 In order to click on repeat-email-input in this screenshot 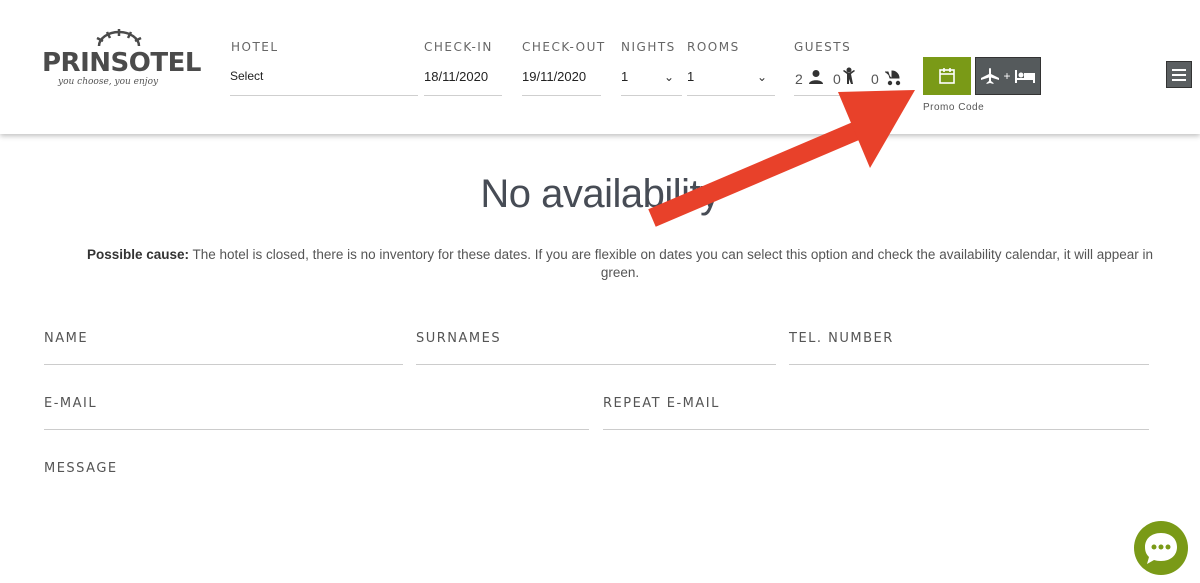, I will do `click(876, 429)`.